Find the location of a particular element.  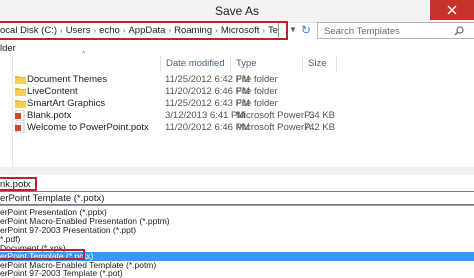

search-box: Search Templates is located at coordinates (395, 30).